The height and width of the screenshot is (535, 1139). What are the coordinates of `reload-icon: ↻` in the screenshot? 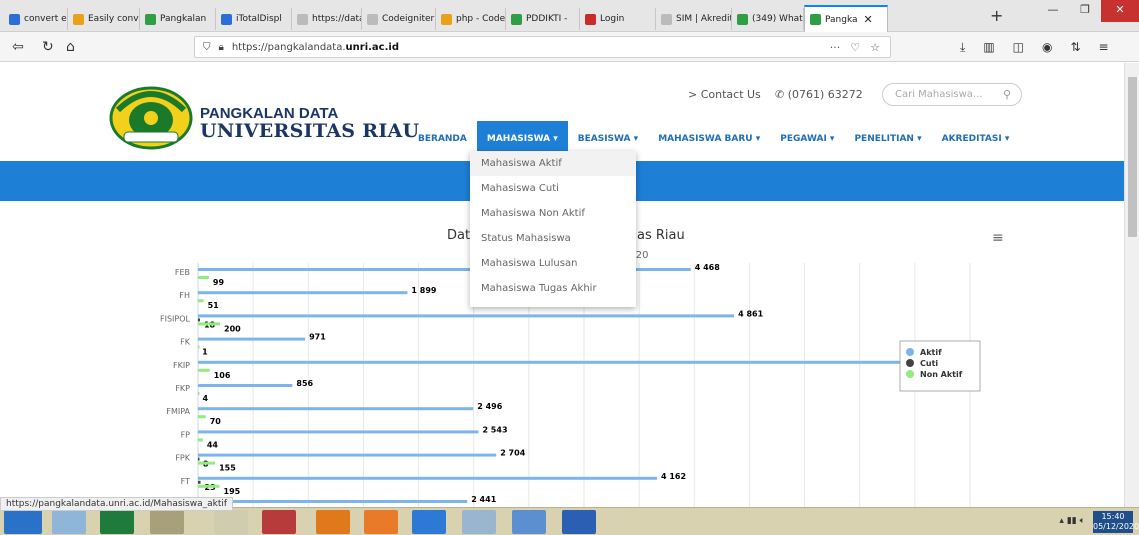 It's located at (48, 47).